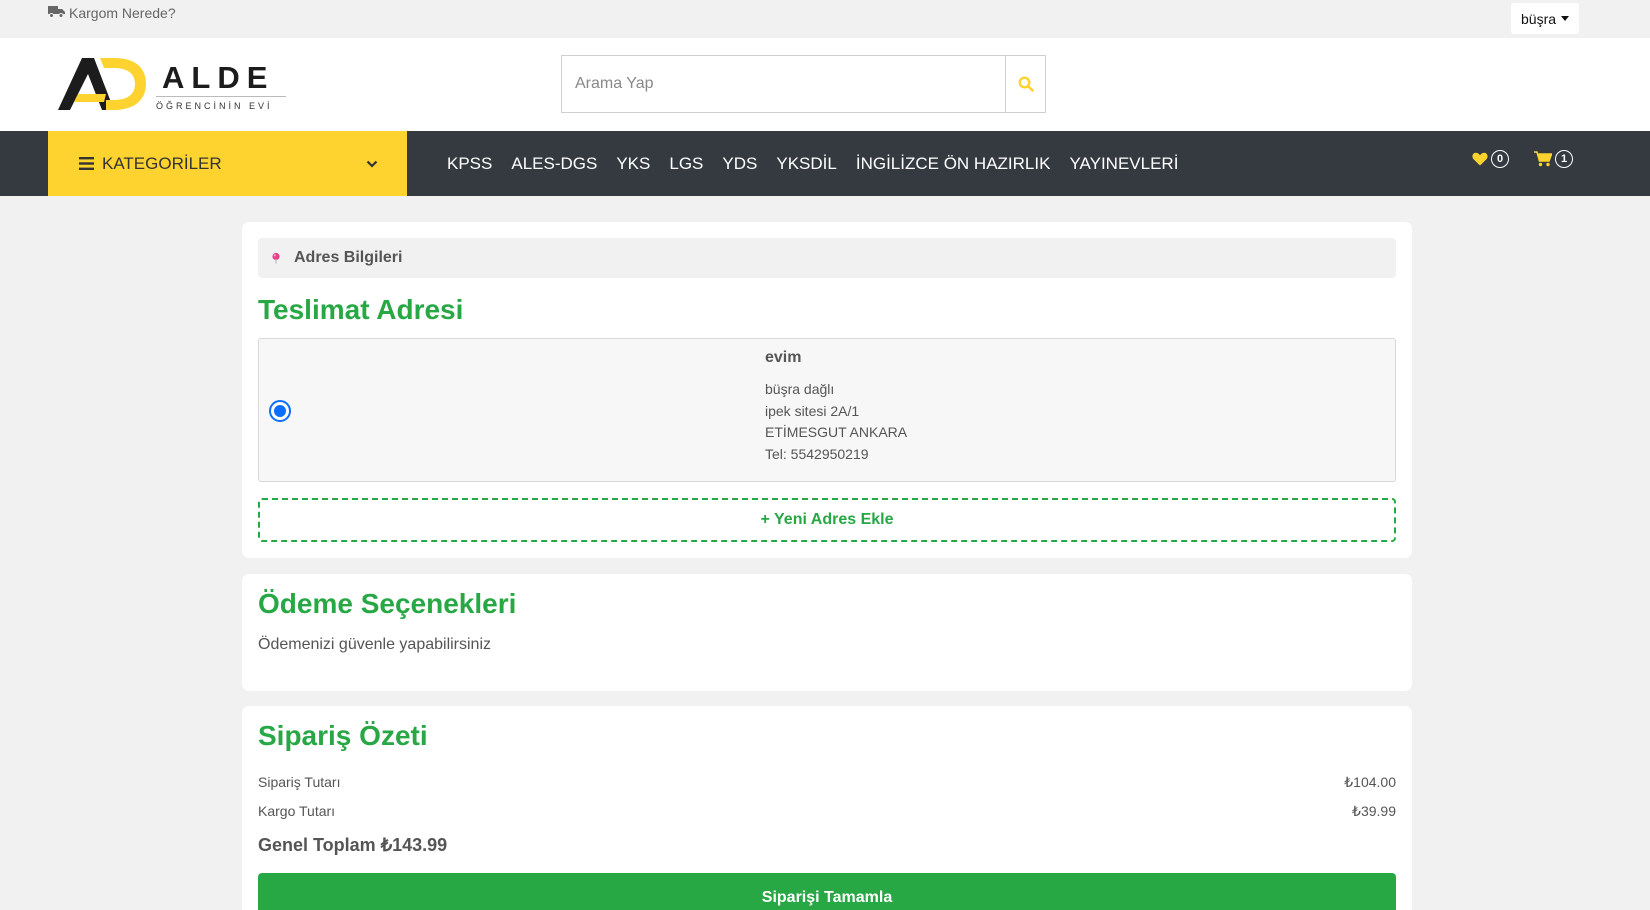 The height and width of the screenshot is (910, 1650). I want to click on cargo-tracking-label: Kargom Nerede?, so click(122, 13).